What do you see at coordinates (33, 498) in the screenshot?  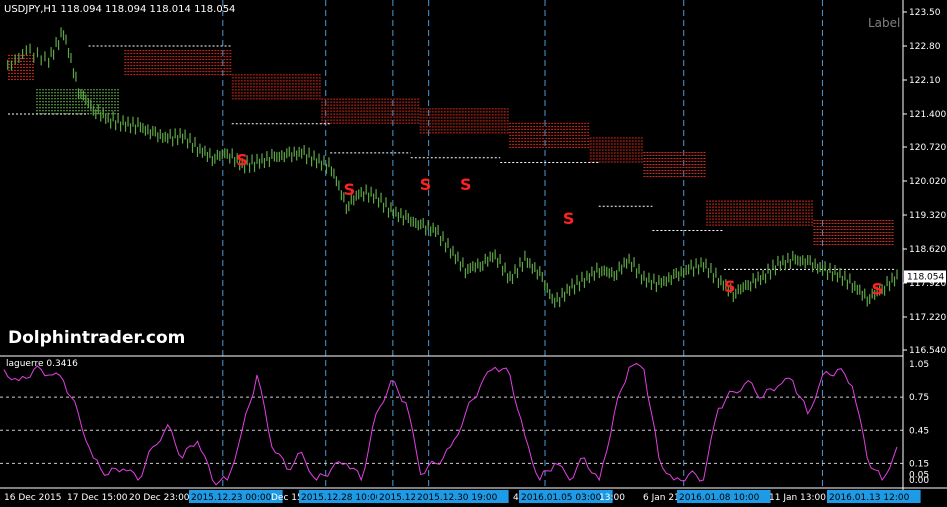 I see `time-label: 16 Dec 2015` at bounding box center [33, 498].